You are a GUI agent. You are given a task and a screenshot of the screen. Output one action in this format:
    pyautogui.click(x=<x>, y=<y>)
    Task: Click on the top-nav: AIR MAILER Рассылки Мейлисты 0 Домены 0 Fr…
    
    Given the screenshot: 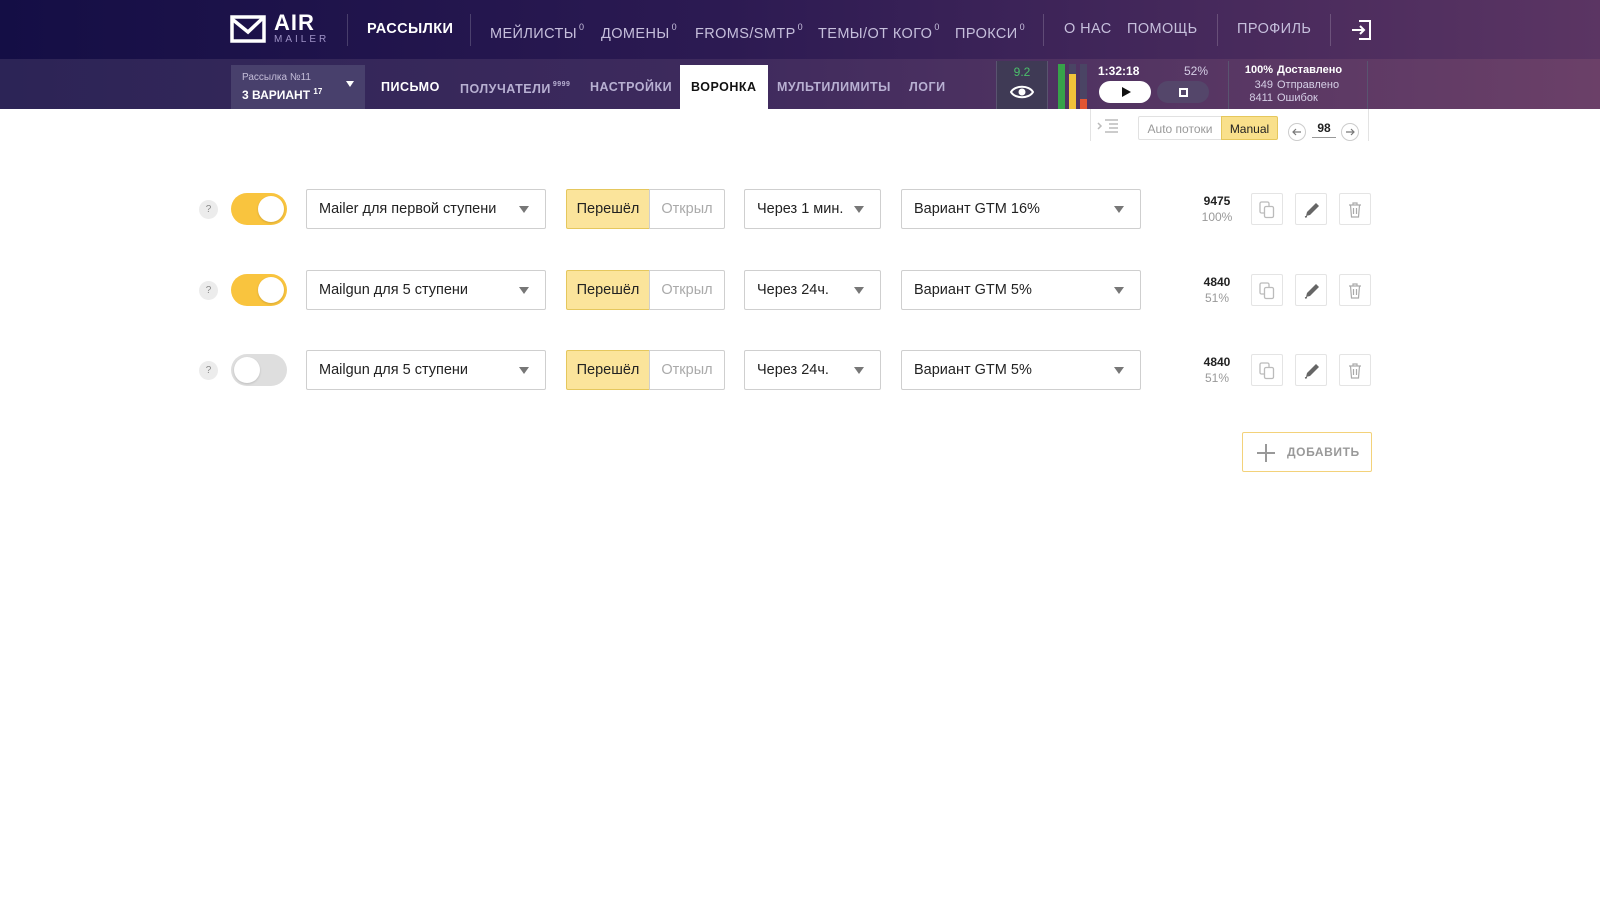 What is the action you would take?
    pyautogui.click(x=800, y=29)
    